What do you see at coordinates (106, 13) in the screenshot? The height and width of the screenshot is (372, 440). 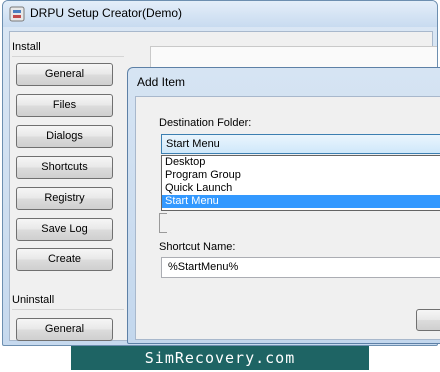 I see `window-title: DRPU Setup Creator(Demo)` at bounding box center [106, 13].